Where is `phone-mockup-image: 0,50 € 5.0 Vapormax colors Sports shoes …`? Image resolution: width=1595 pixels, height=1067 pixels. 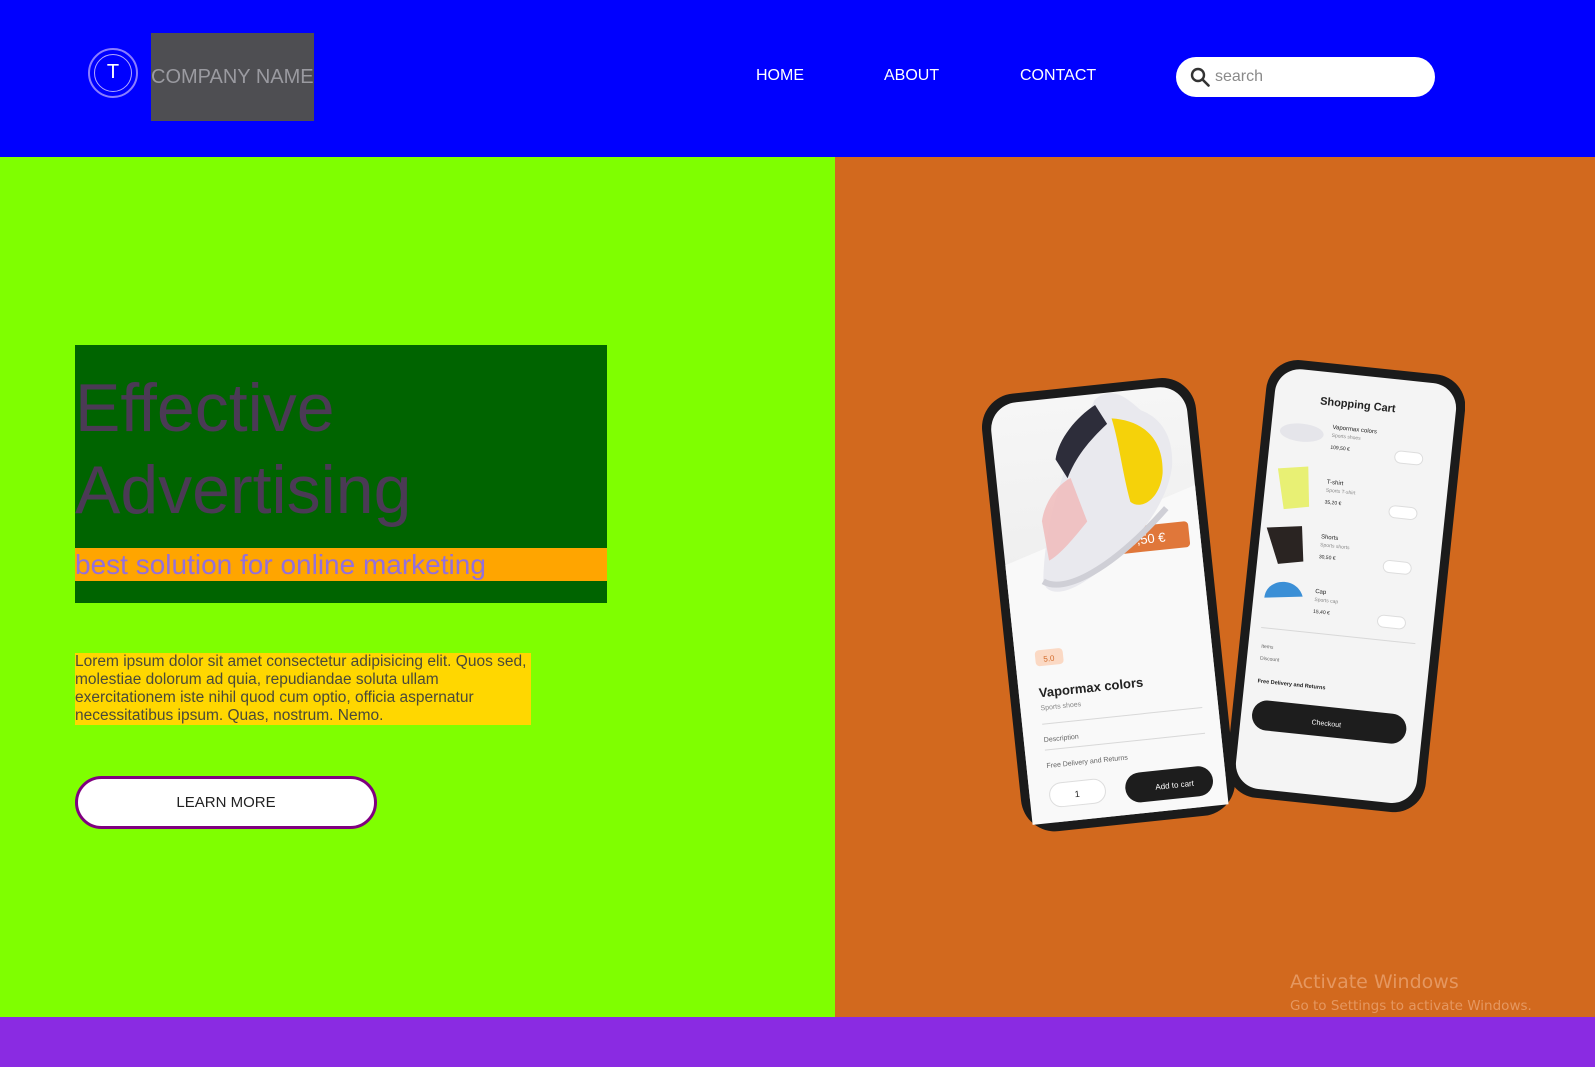
phone-mockup-image: 0,50 € 5.0 Vapormax colors Sports shoes … is located at coordinates (1223, 596).